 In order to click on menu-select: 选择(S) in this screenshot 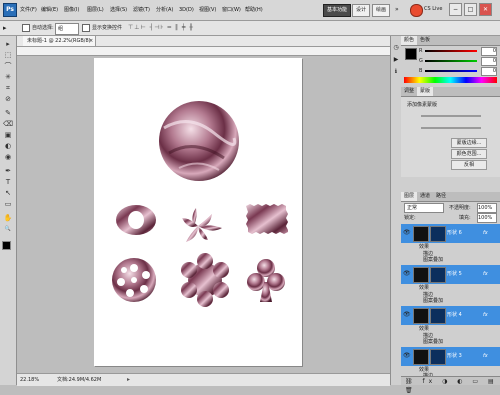, I will do `click(118, 10)`.